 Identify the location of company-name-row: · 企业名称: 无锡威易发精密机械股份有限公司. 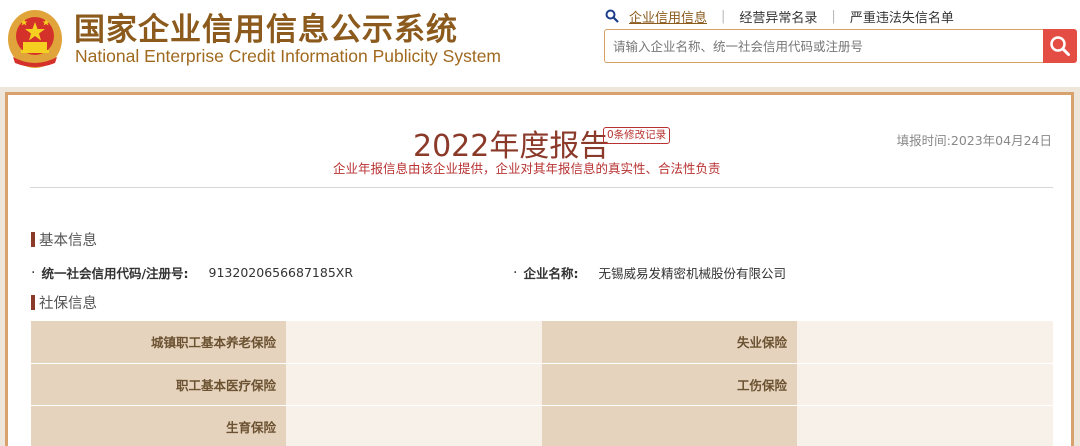
(649, 272).